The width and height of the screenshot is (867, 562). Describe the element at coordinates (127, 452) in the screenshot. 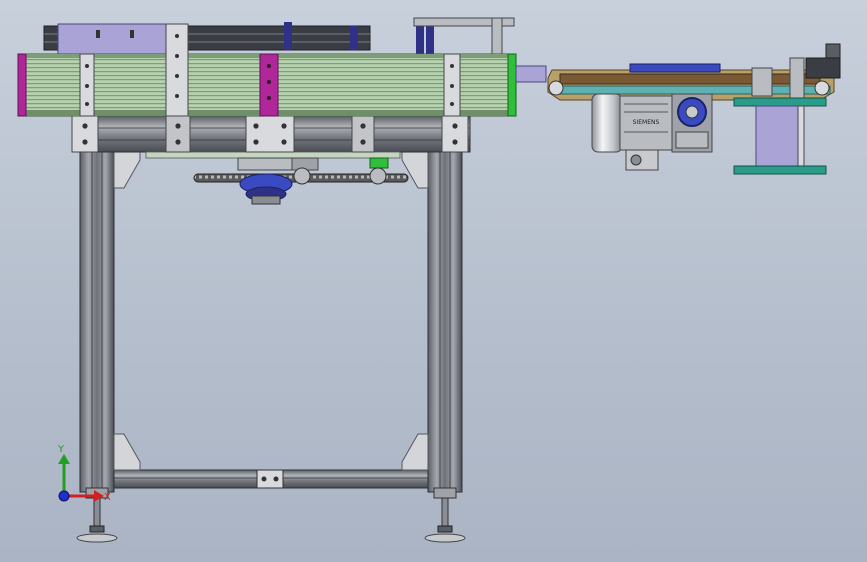

I see `gusset-bottom-left` at that location.